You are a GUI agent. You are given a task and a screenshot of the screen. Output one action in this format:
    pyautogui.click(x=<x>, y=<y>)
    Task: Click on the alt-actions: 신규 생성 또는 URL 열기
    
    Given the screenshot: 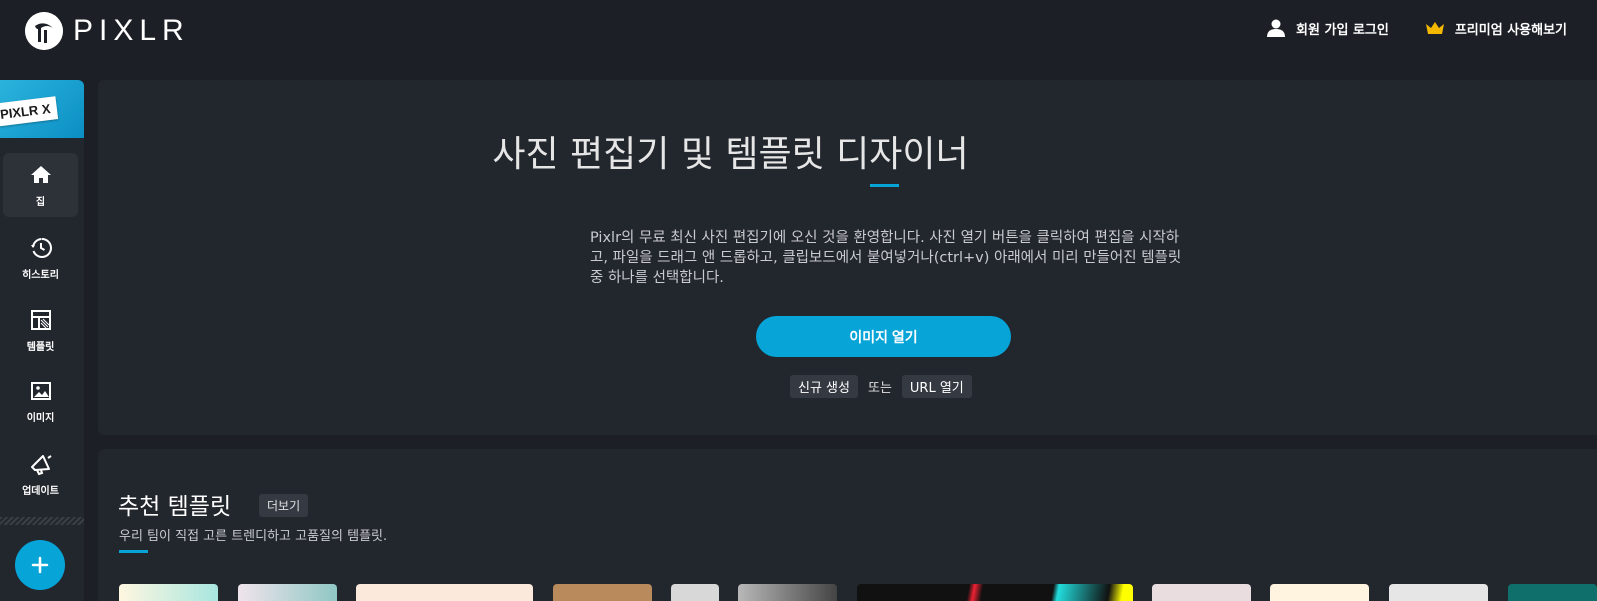 What is the action you would take?
    pyautogui.click(x=881, y=386)
    